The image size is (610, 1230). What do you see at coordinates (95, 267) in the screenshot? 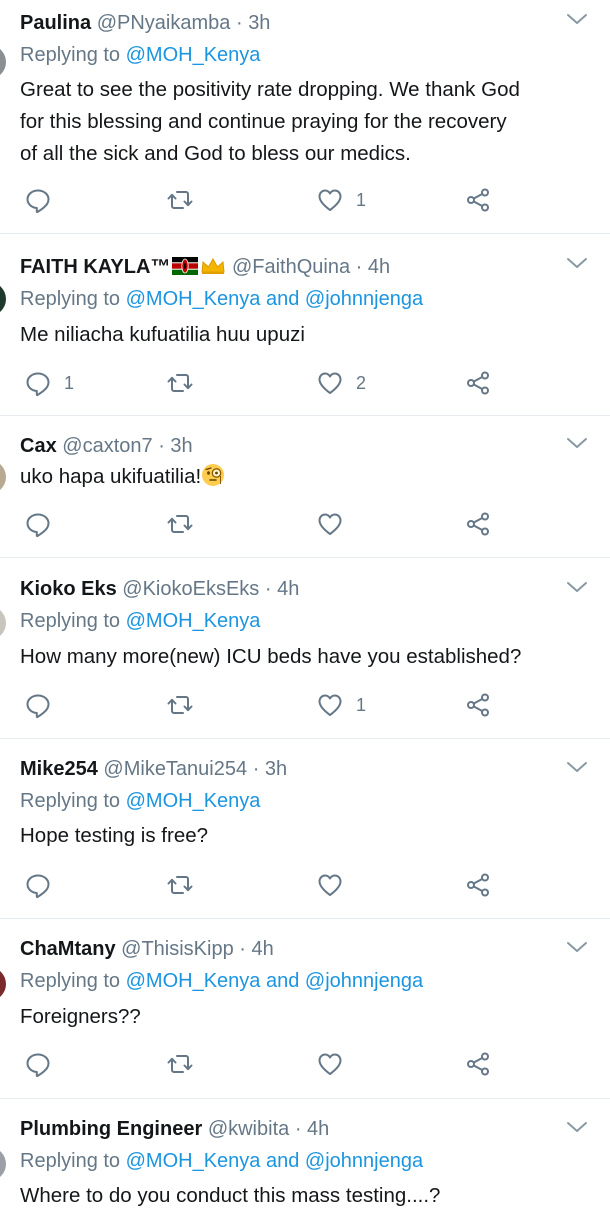
I see `author-name: FAITH KAYLA™` at bounding box center [95, 267].